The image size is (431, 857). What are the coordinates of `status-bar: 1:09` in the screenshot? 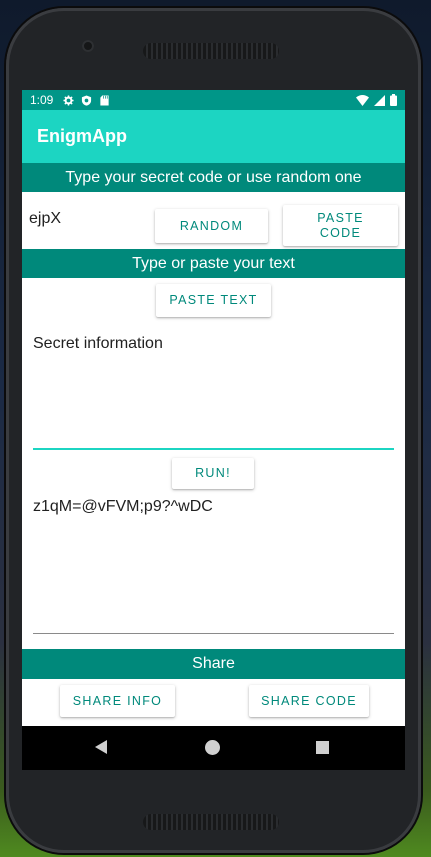 It's located at (213, 100).